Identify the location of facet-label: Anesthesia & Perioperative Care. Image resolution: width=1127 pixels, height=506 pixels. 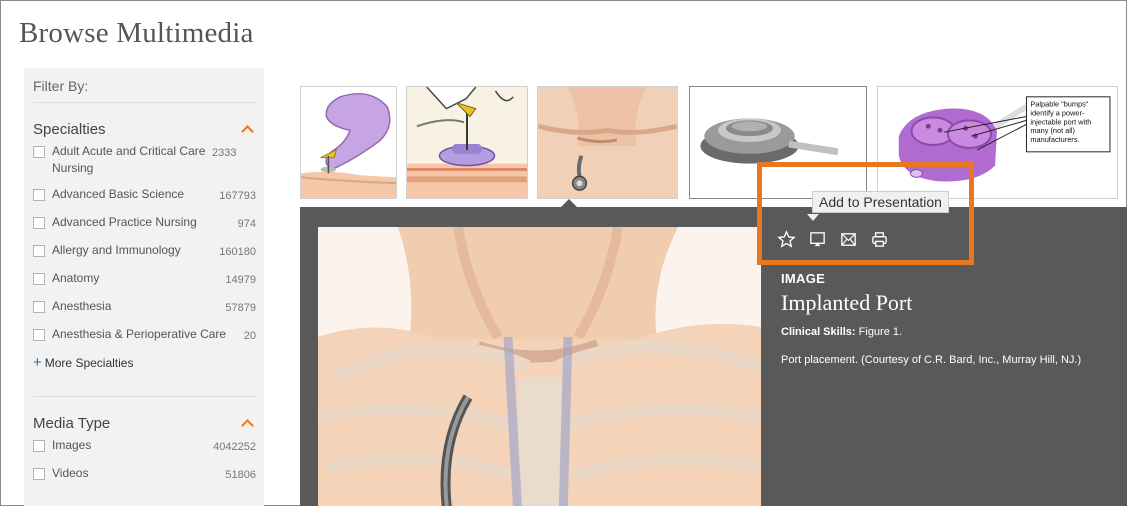
(139, 334).